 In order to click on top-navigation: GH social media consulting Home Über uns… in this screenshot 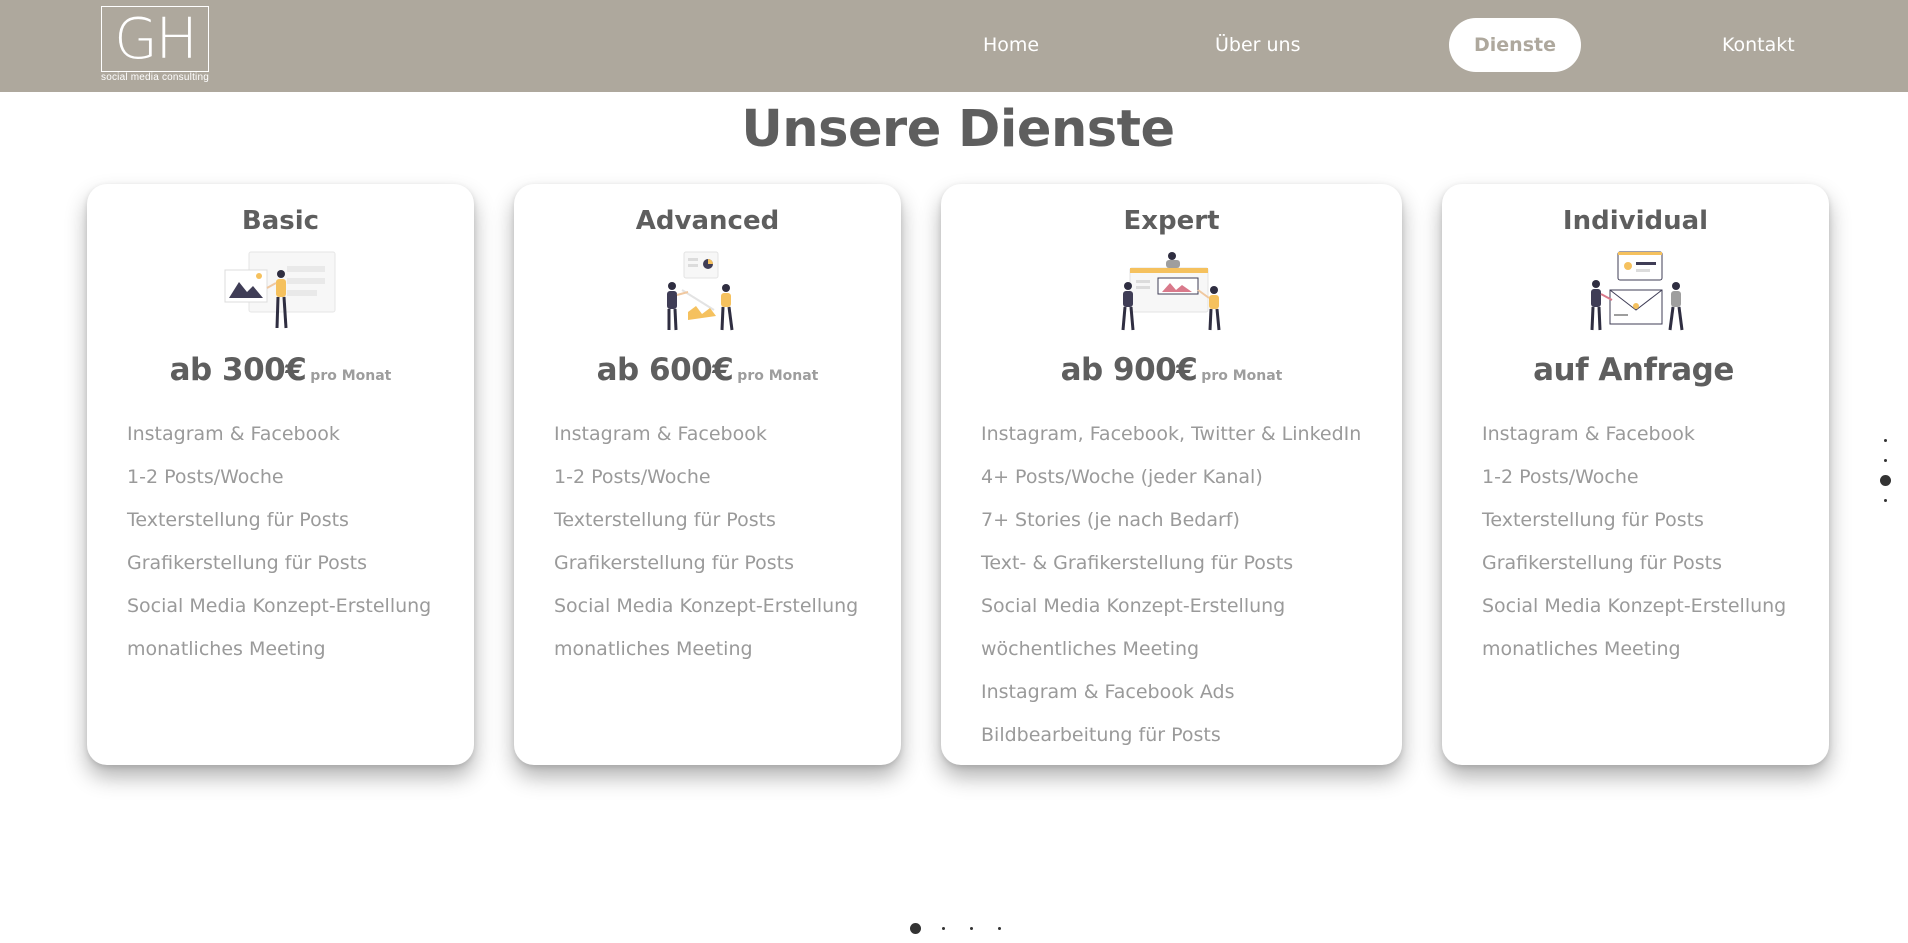, I will do `click(954, 46)`.